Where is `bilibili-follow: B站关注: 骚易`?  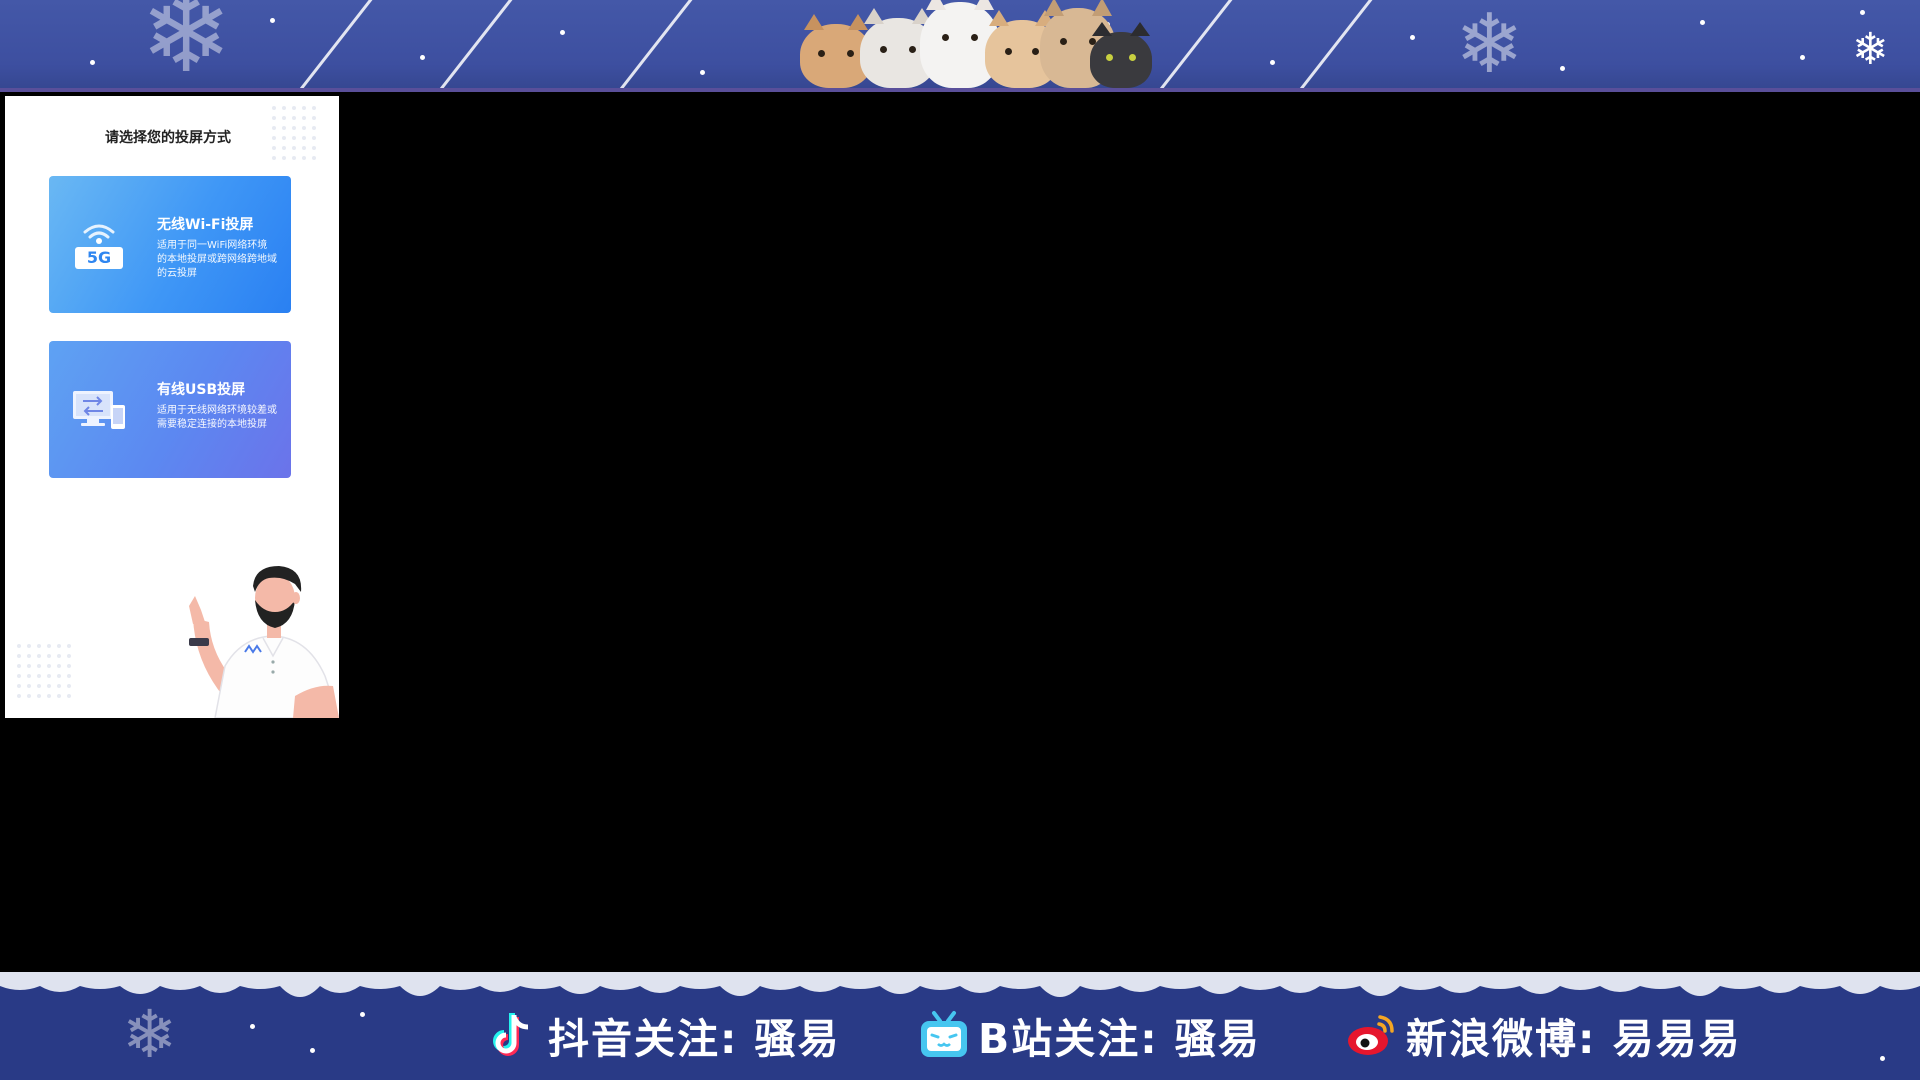
bilibili-follow: B站关注: 骚易 is located at coordinates (1089, 1035).